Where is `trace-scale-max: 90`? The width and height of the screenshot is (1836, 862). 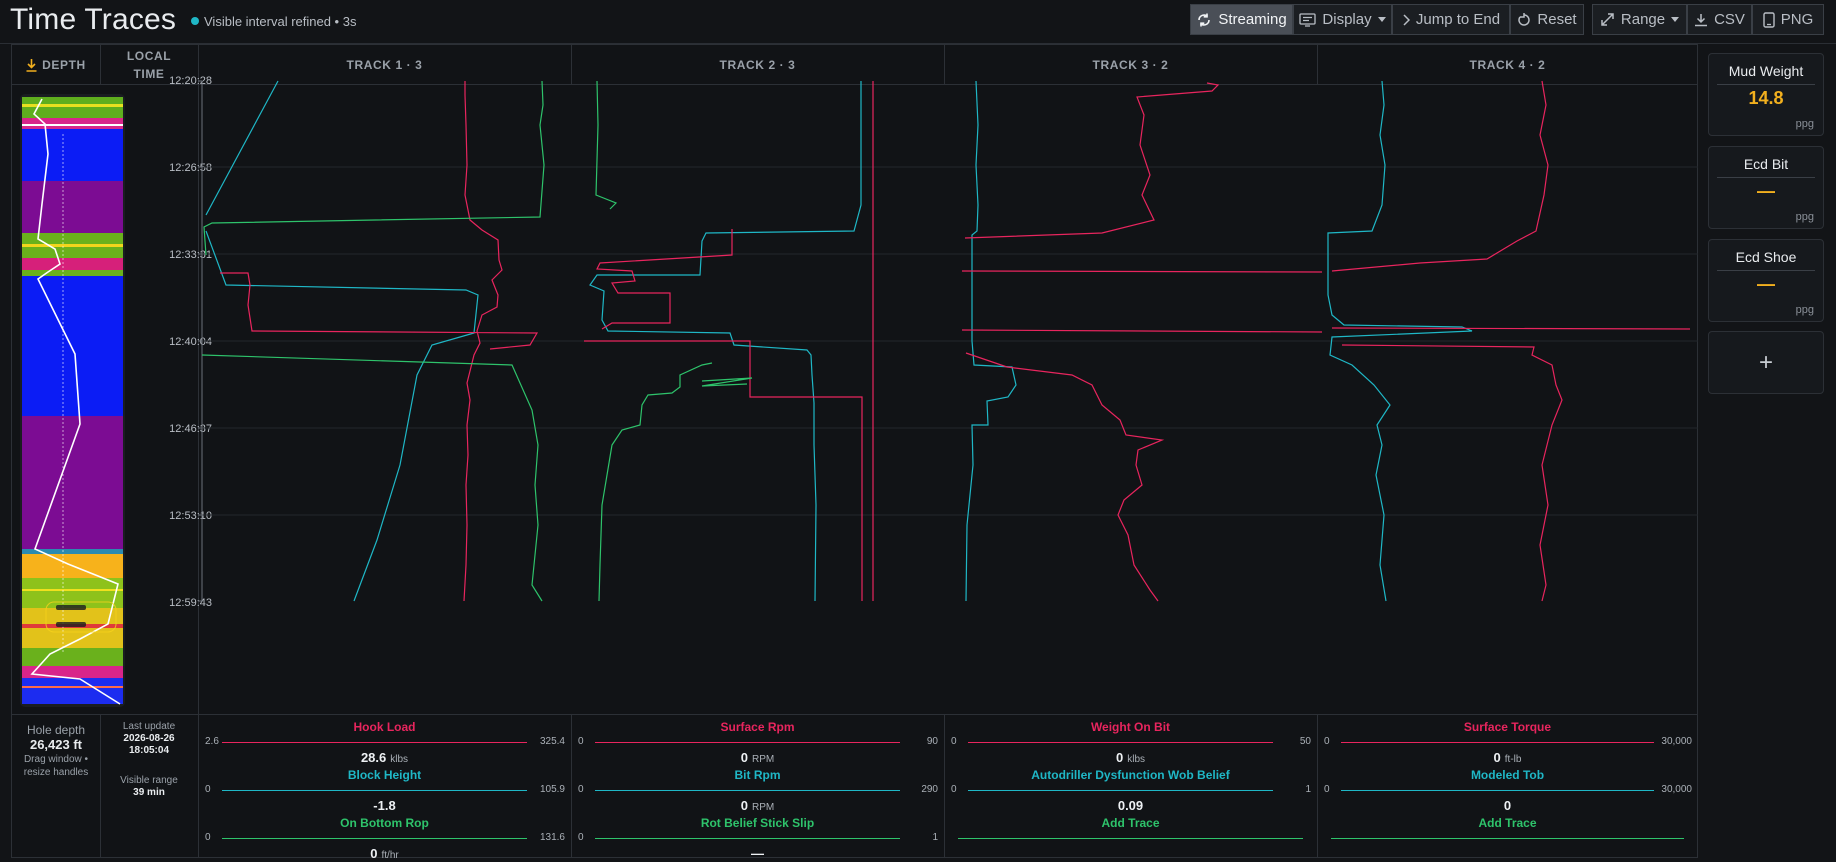 trace-scale-max: 90 is located at coordinates (932, 741).